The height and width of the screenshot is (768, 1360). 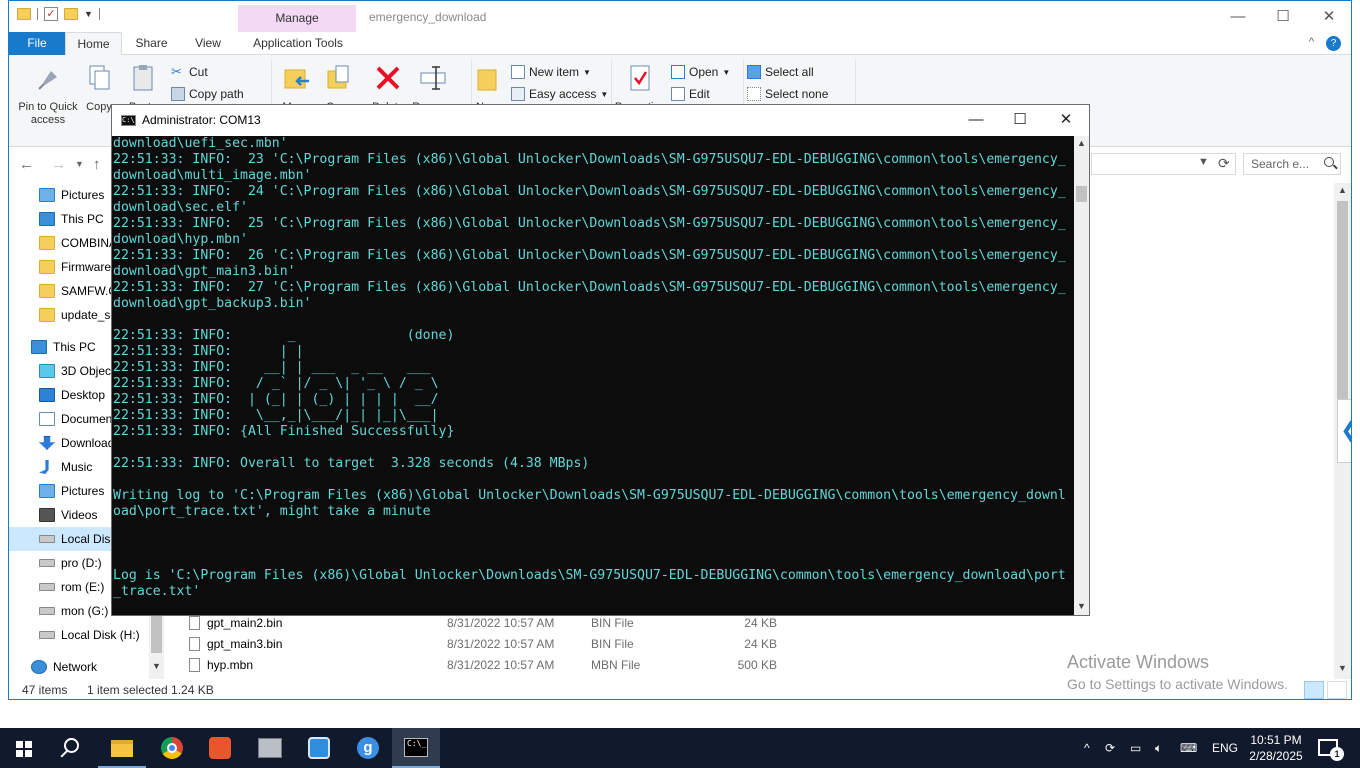 What do you see at coordinates (1188, 748) in the screenshot?
I see `keyboard-icon: ⌨` at bounding box center [1188, 748].